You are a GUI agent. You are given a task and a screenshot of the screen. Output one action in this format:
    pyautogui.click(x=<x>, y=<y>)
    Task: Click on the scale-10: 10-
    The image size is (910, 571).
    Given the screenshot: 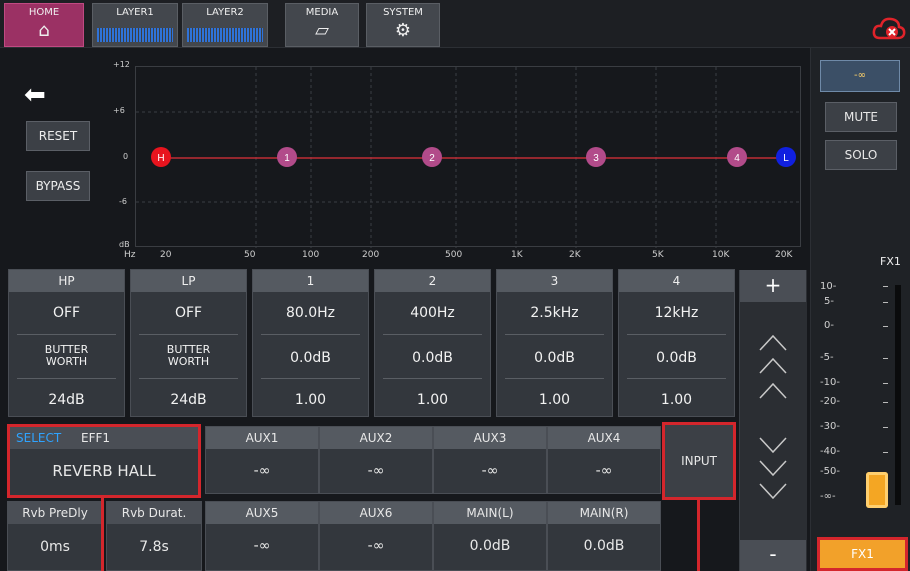 What is the action you would take?
    pyautogui.click(x=828, y=286)
    